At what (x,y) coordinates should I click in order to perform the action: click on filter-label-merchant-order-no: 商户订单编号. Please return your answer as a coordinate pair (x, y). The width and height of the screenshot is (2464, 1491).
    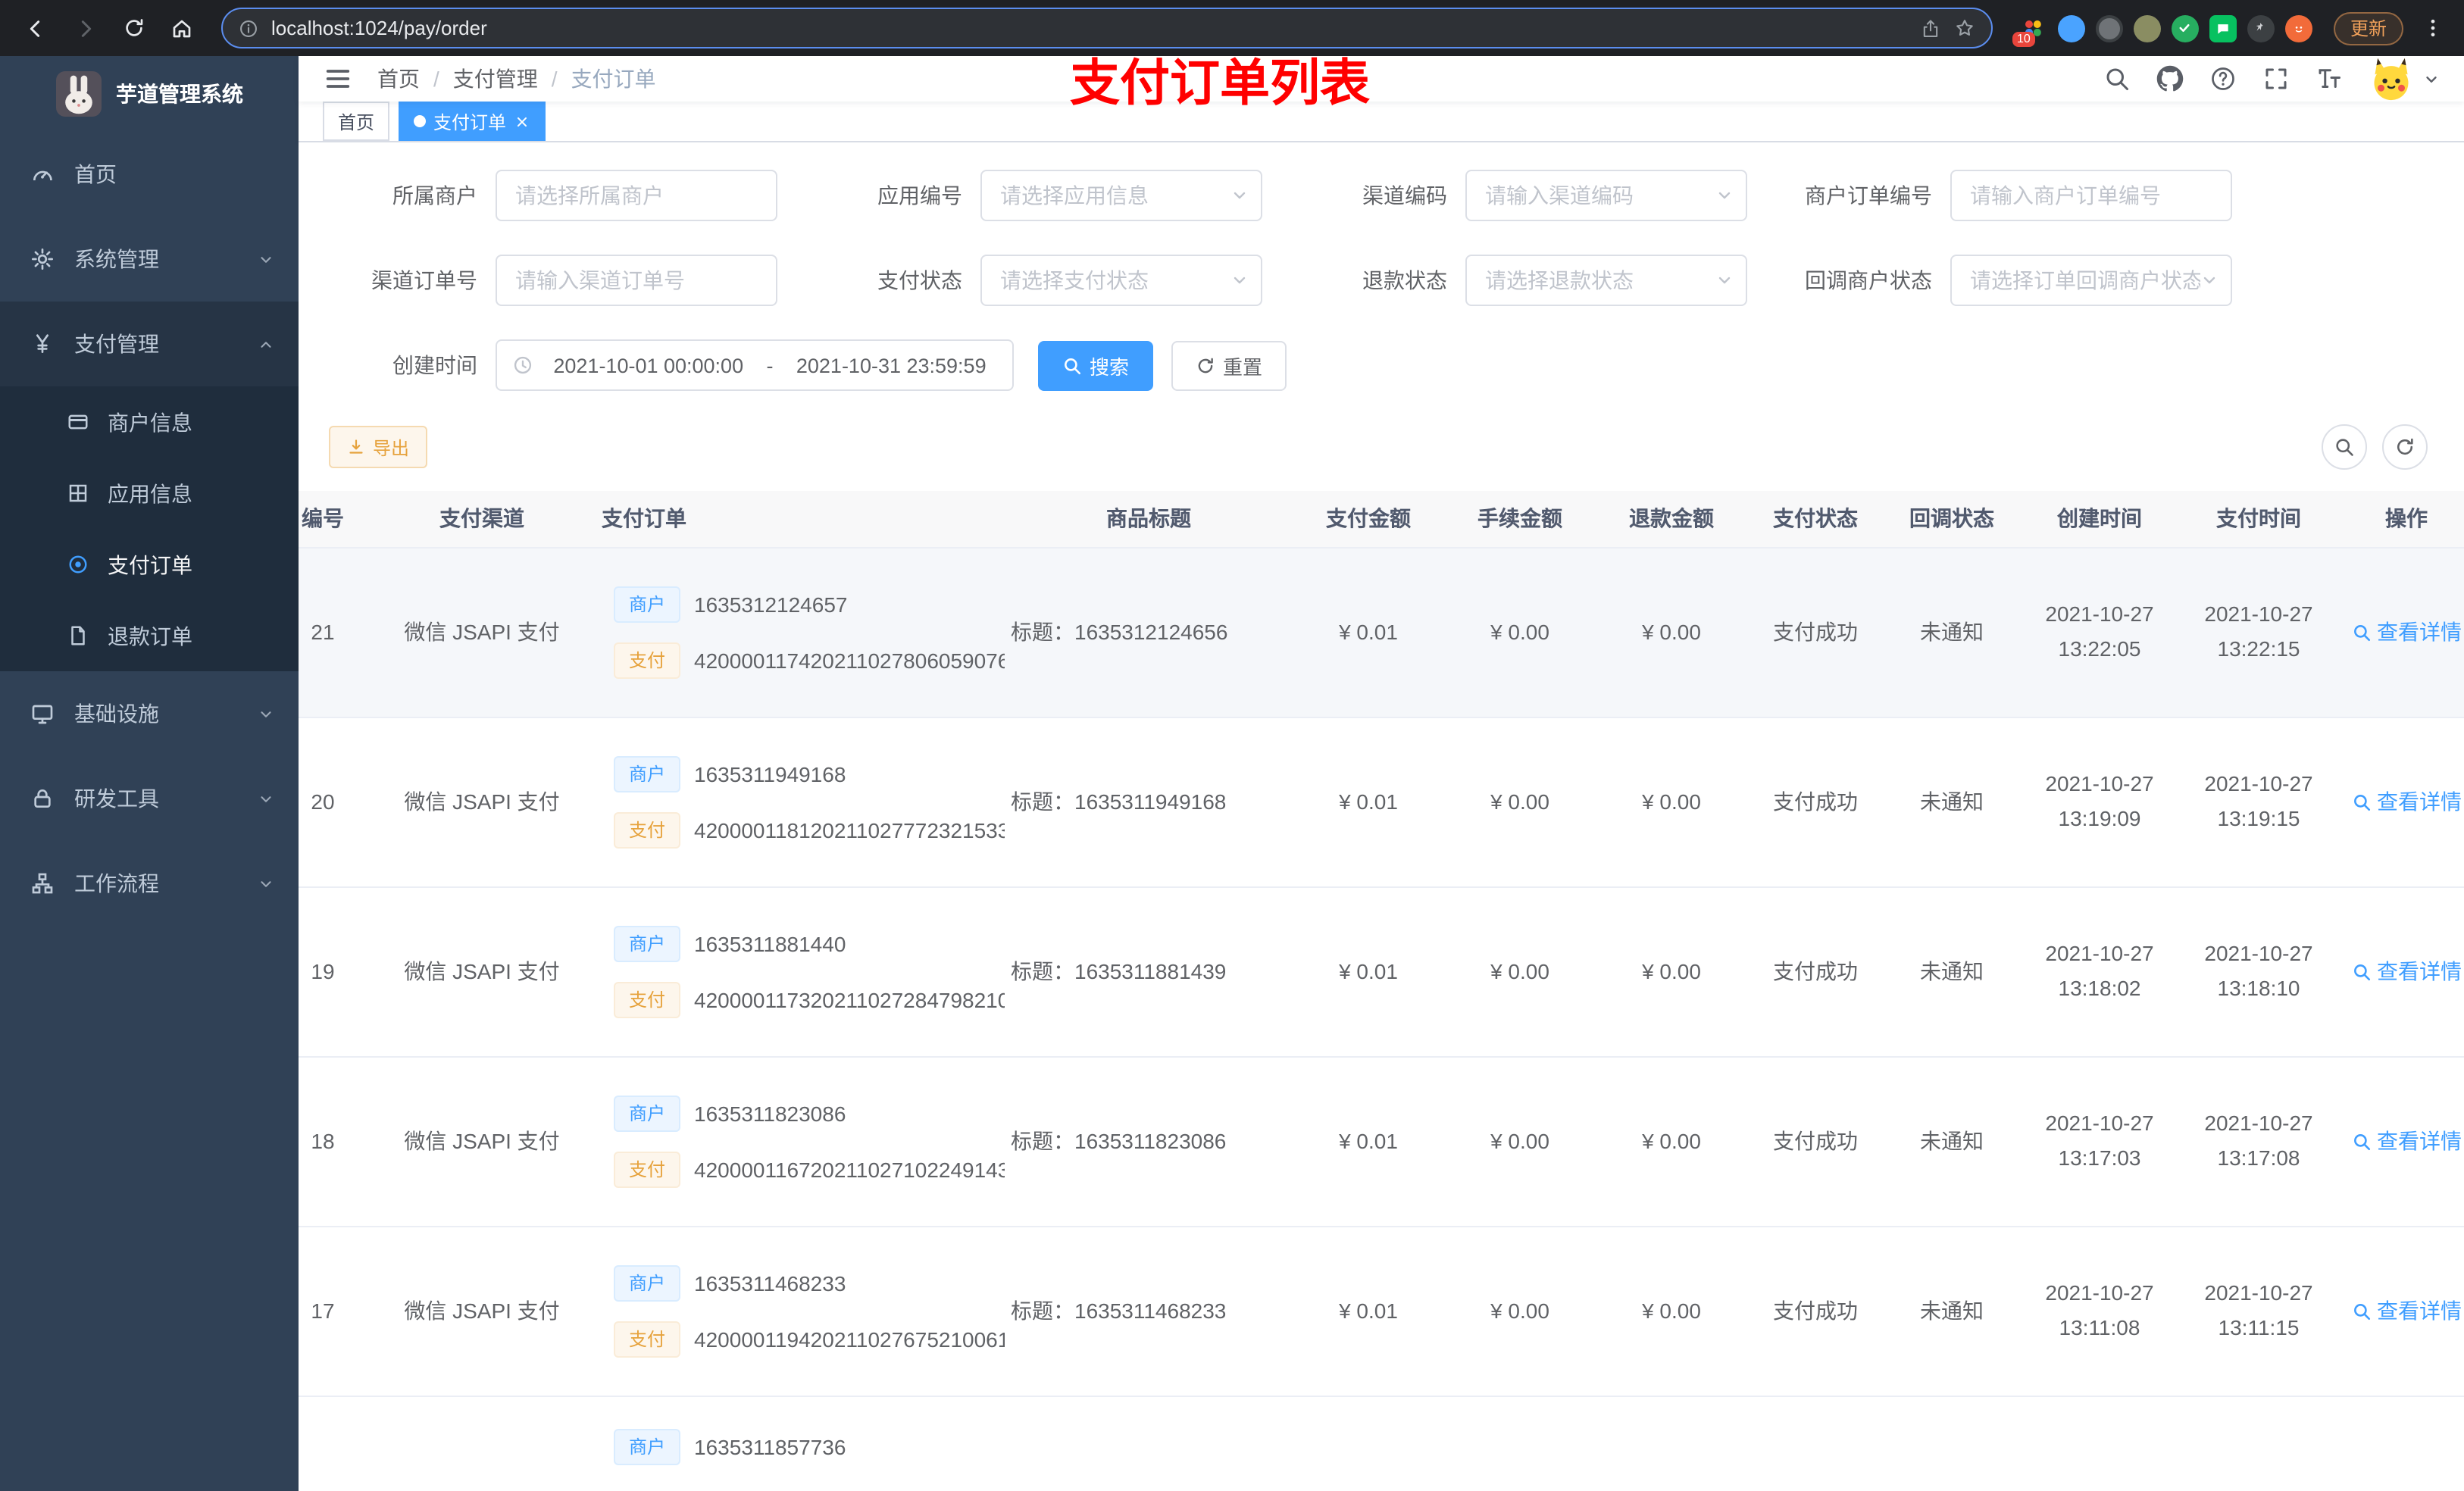
    Looking at the image, I should click on (1868, 195).